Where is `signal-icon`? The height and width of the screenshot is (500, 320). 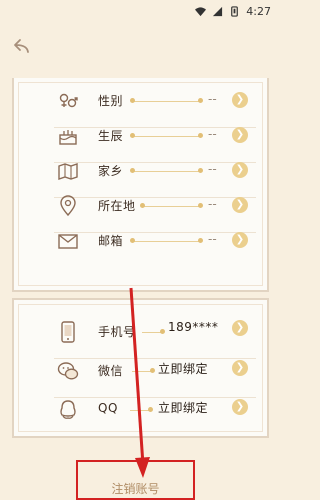
signal-icon is located at coordinates (218, 11).